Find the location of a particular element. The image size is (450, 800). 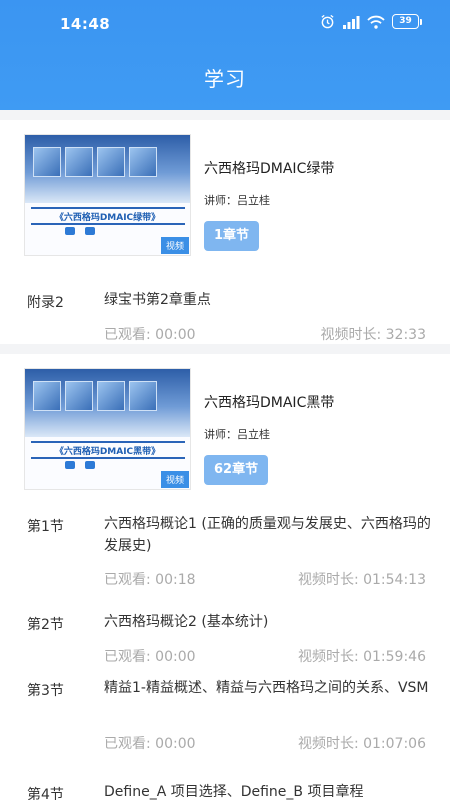

app-header: 14:48 39 学习 is located at coordinates (225, 55).